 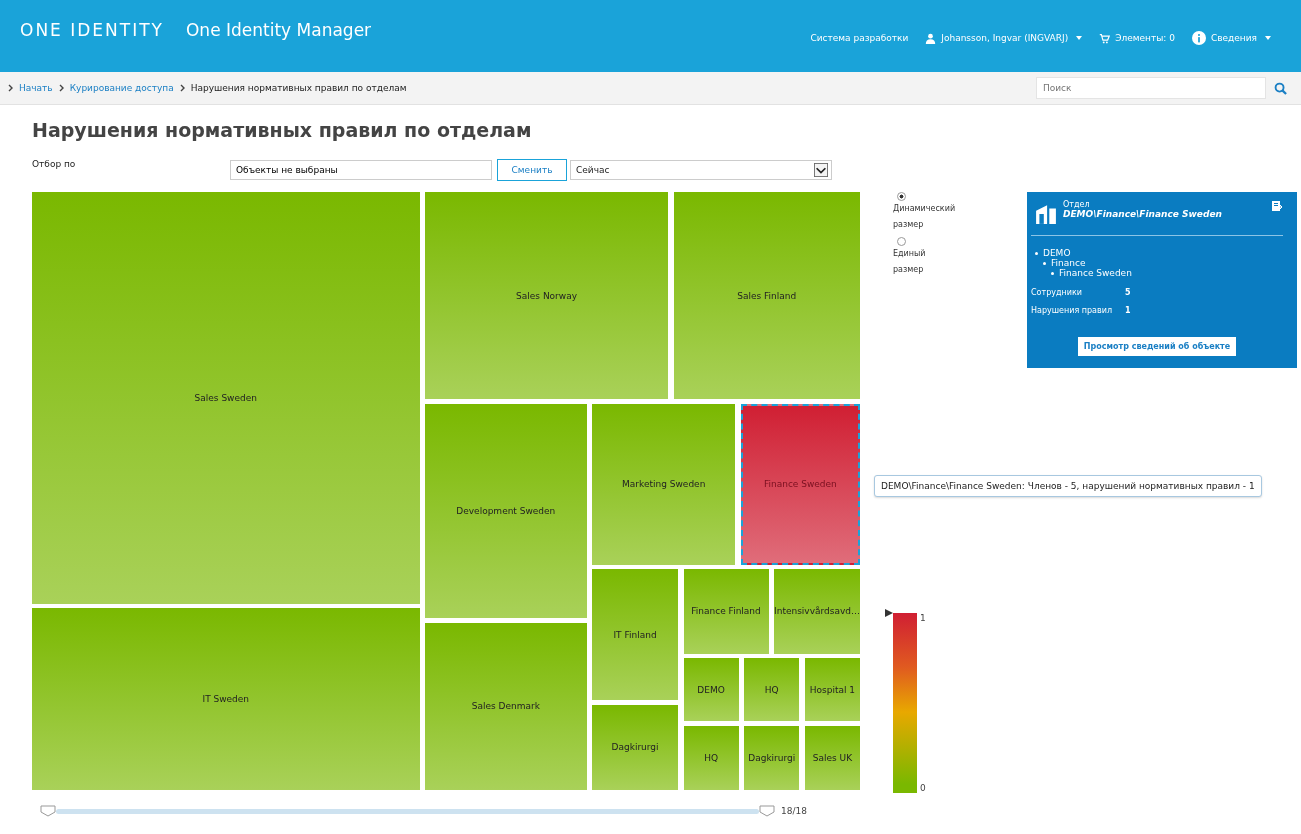 What do you see at coordinates (1077, 204) in the screenshot?
I see `object-type: Отдел` at bounding box center [1077, 204].